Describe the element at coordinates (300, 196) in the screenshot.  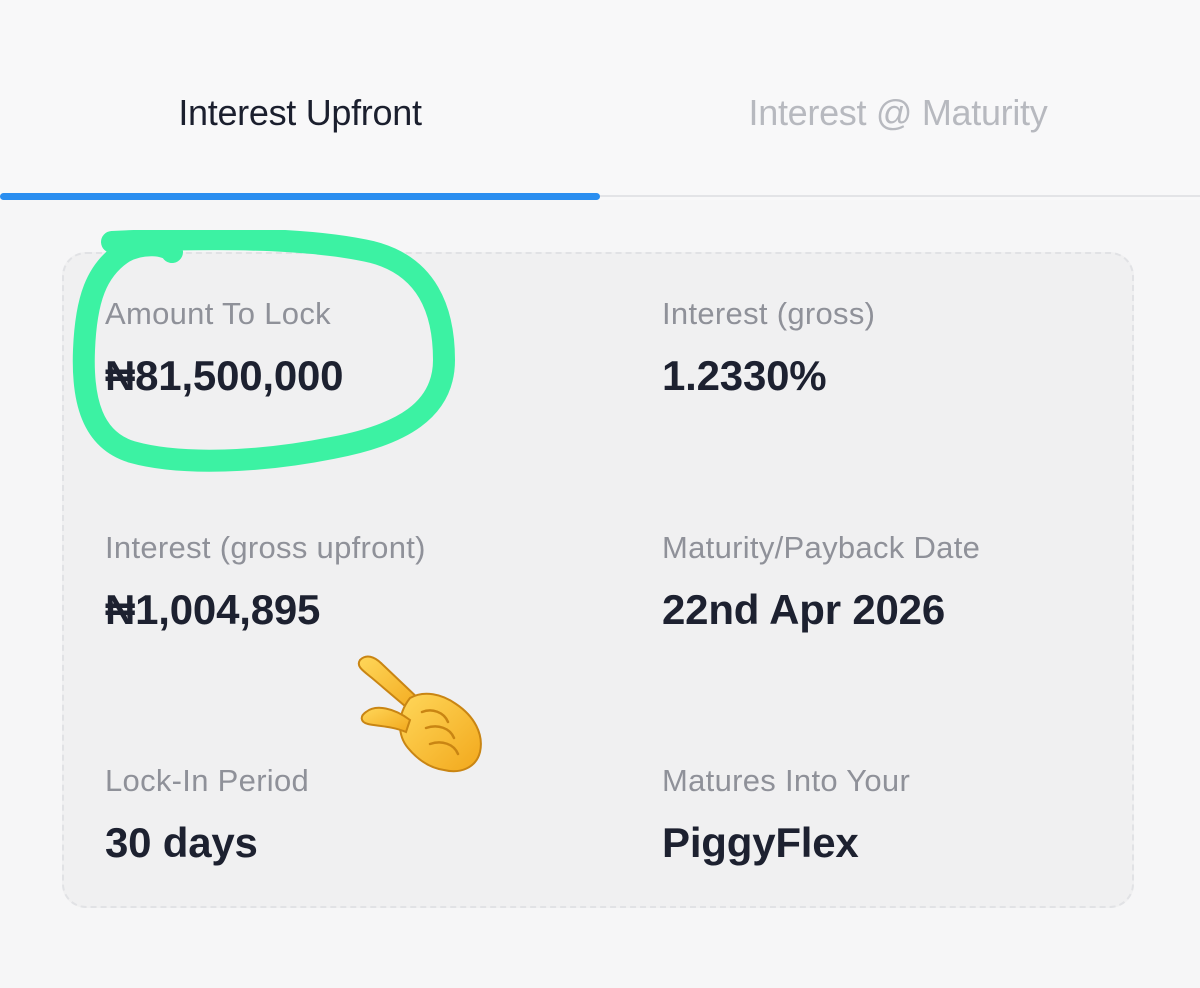
I see `active-tab-indicator` at that location.